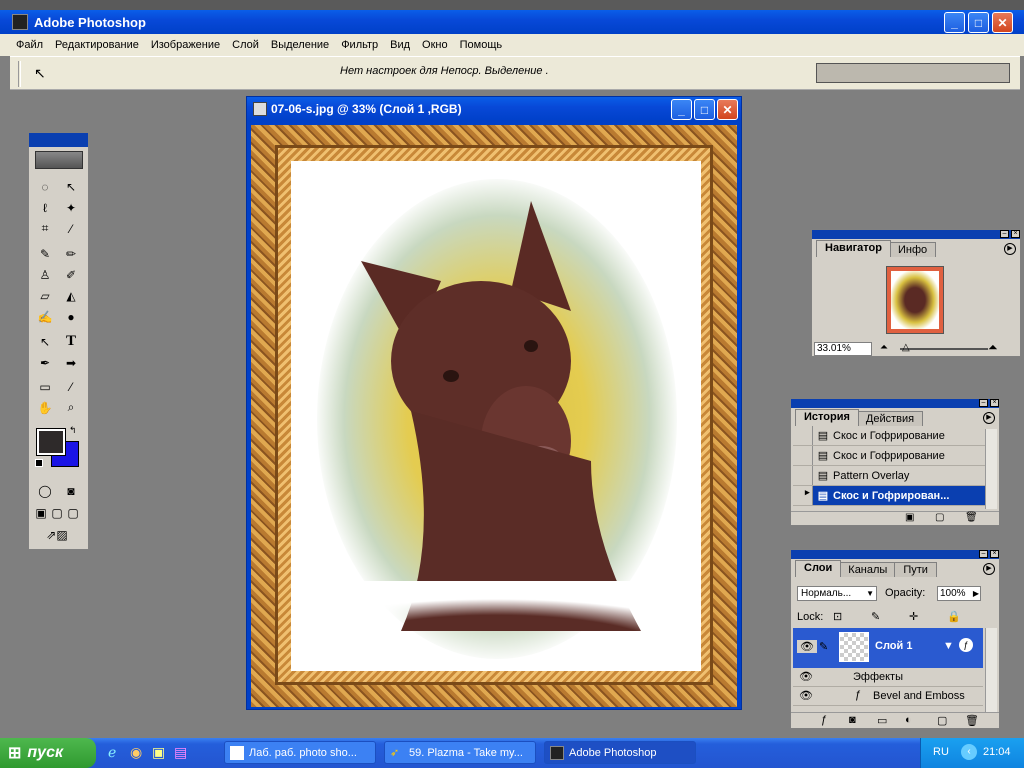 This screenshot has height=768, width=1024. I want to click on zoom-tool-icon: ⌕, so click(71, 407).